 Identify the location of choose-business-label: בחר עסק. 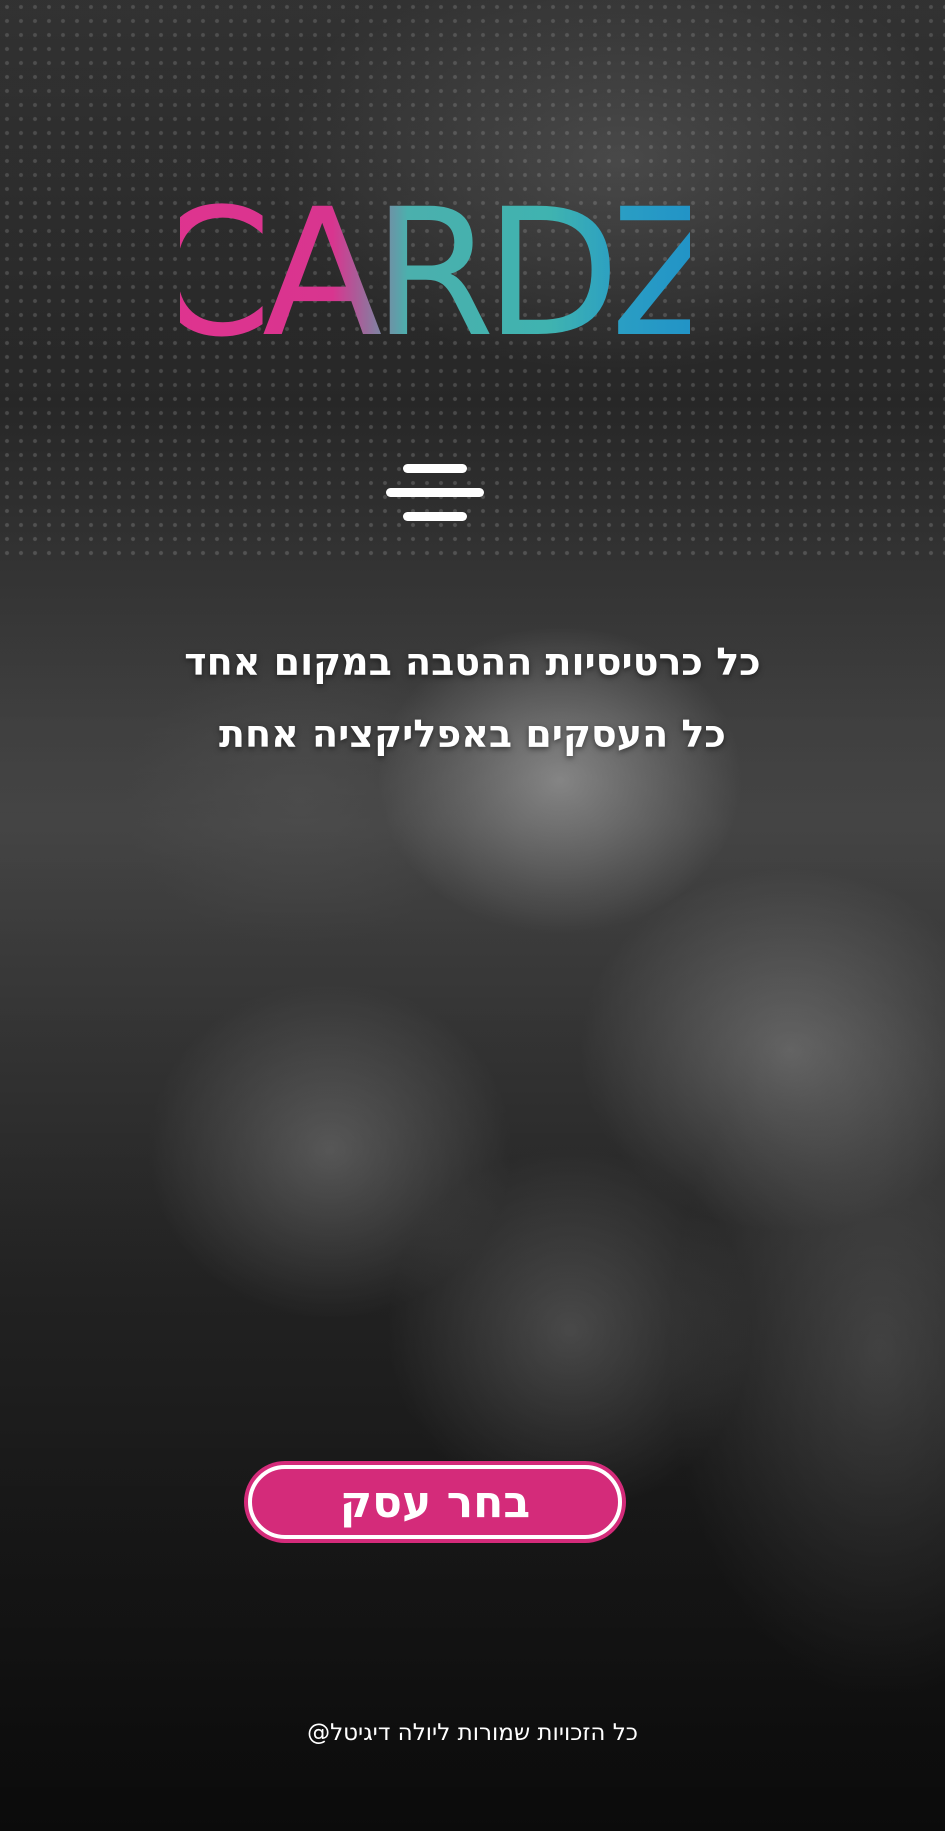
(435, 1502).